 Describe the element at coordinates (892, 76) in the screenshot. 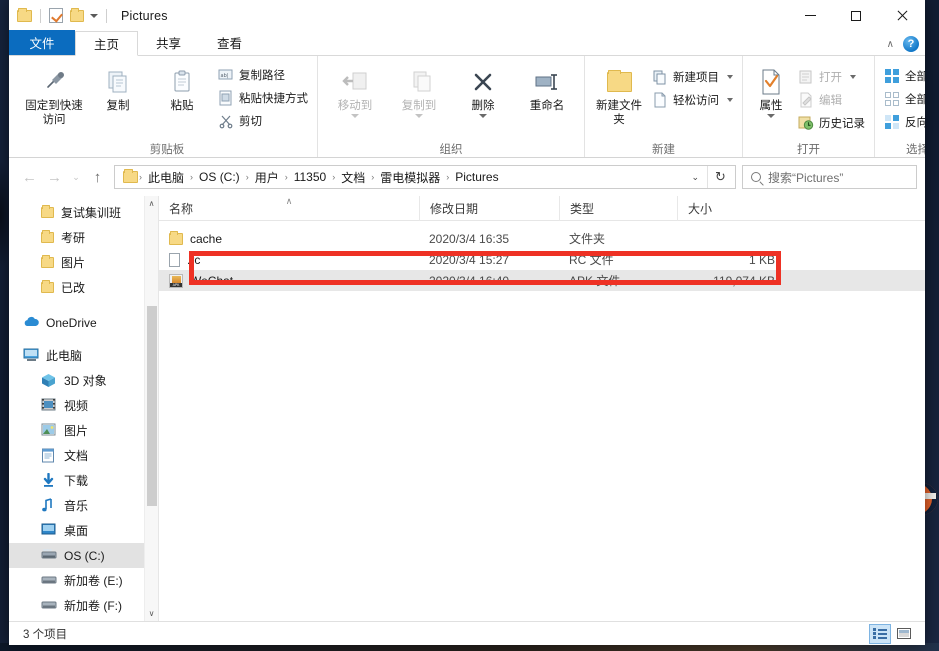

I see `select-all-icon` at that location.